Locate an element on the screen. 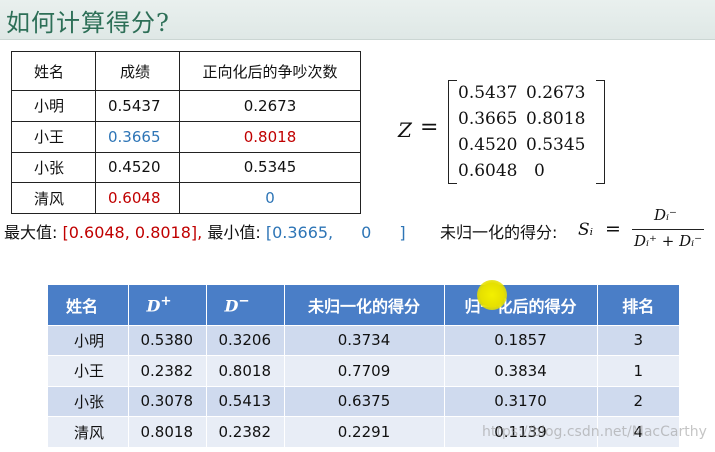  matrix-row: 0.5437 0.2673 is located at coordinates (526, 93).